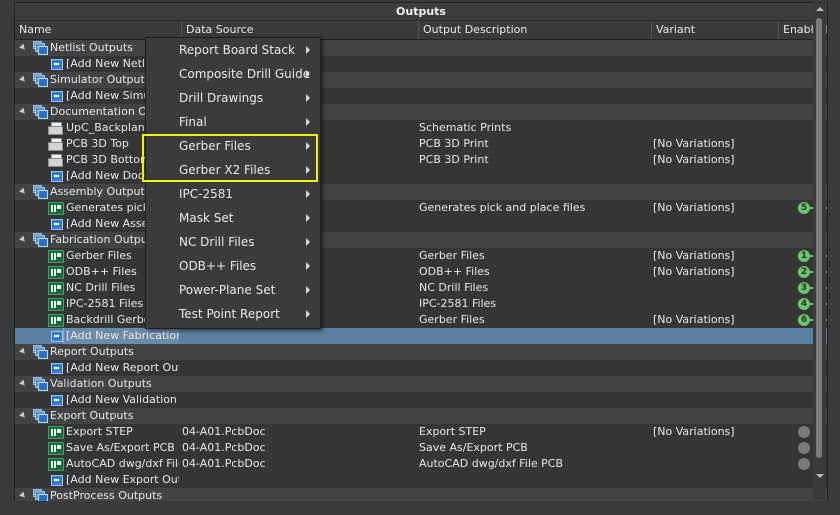 The width and height of the screenshot is (840, 515). I want to click on add-new-output-row: [Add New Report Outp, so click(421, 368).